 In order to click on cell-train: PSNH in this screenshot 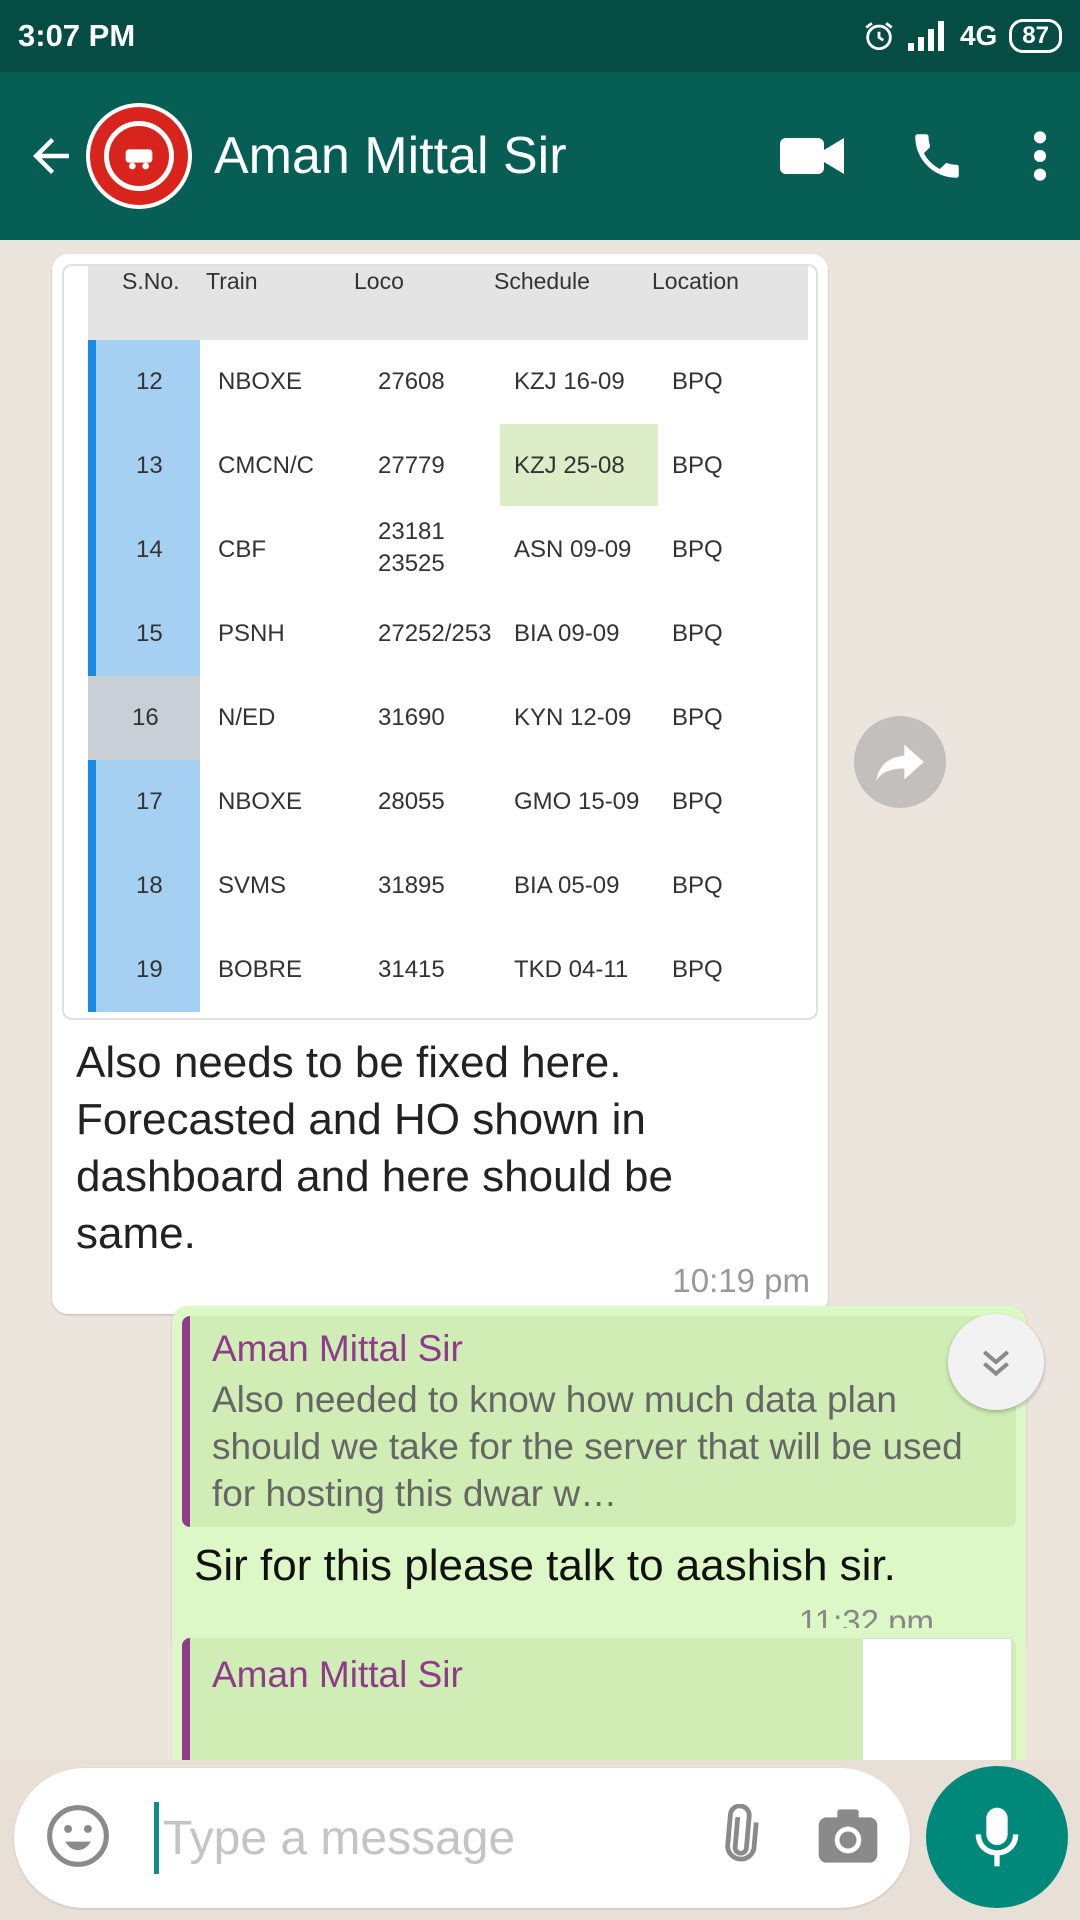, I will do `click(251, 633)`.